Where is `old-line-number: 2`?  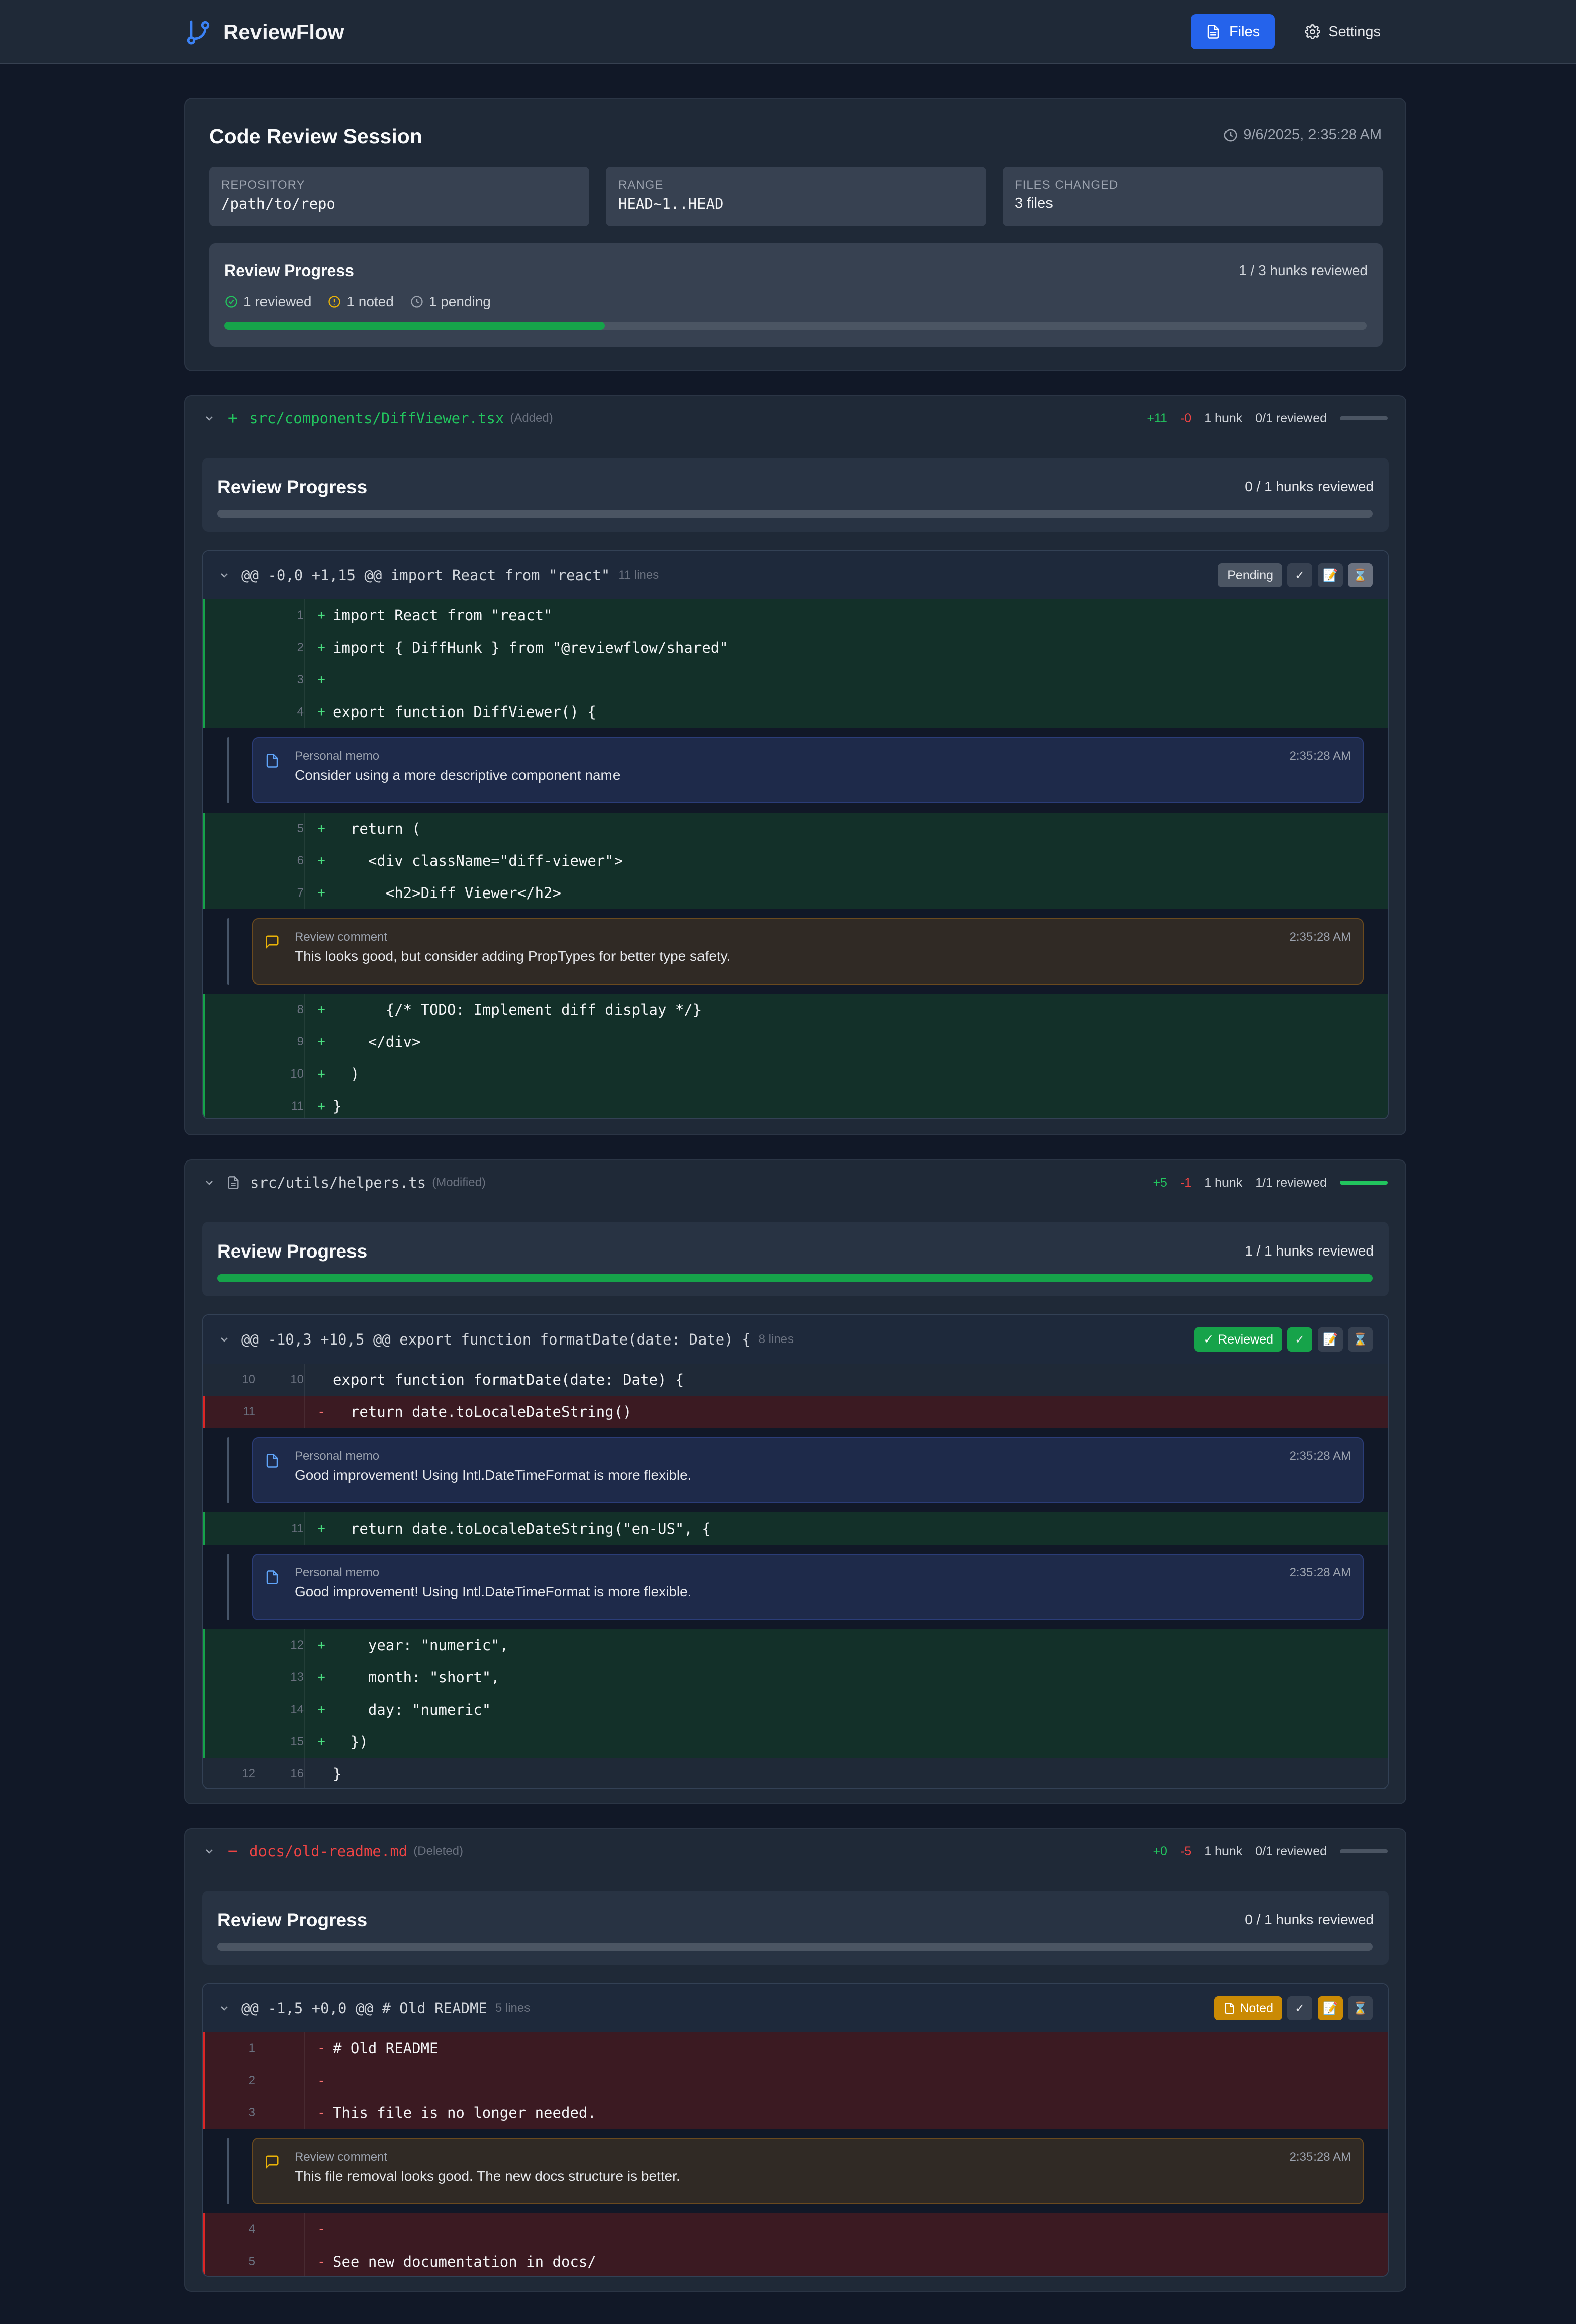
old-line-number: 2 is located at coordinates (251, 2080).